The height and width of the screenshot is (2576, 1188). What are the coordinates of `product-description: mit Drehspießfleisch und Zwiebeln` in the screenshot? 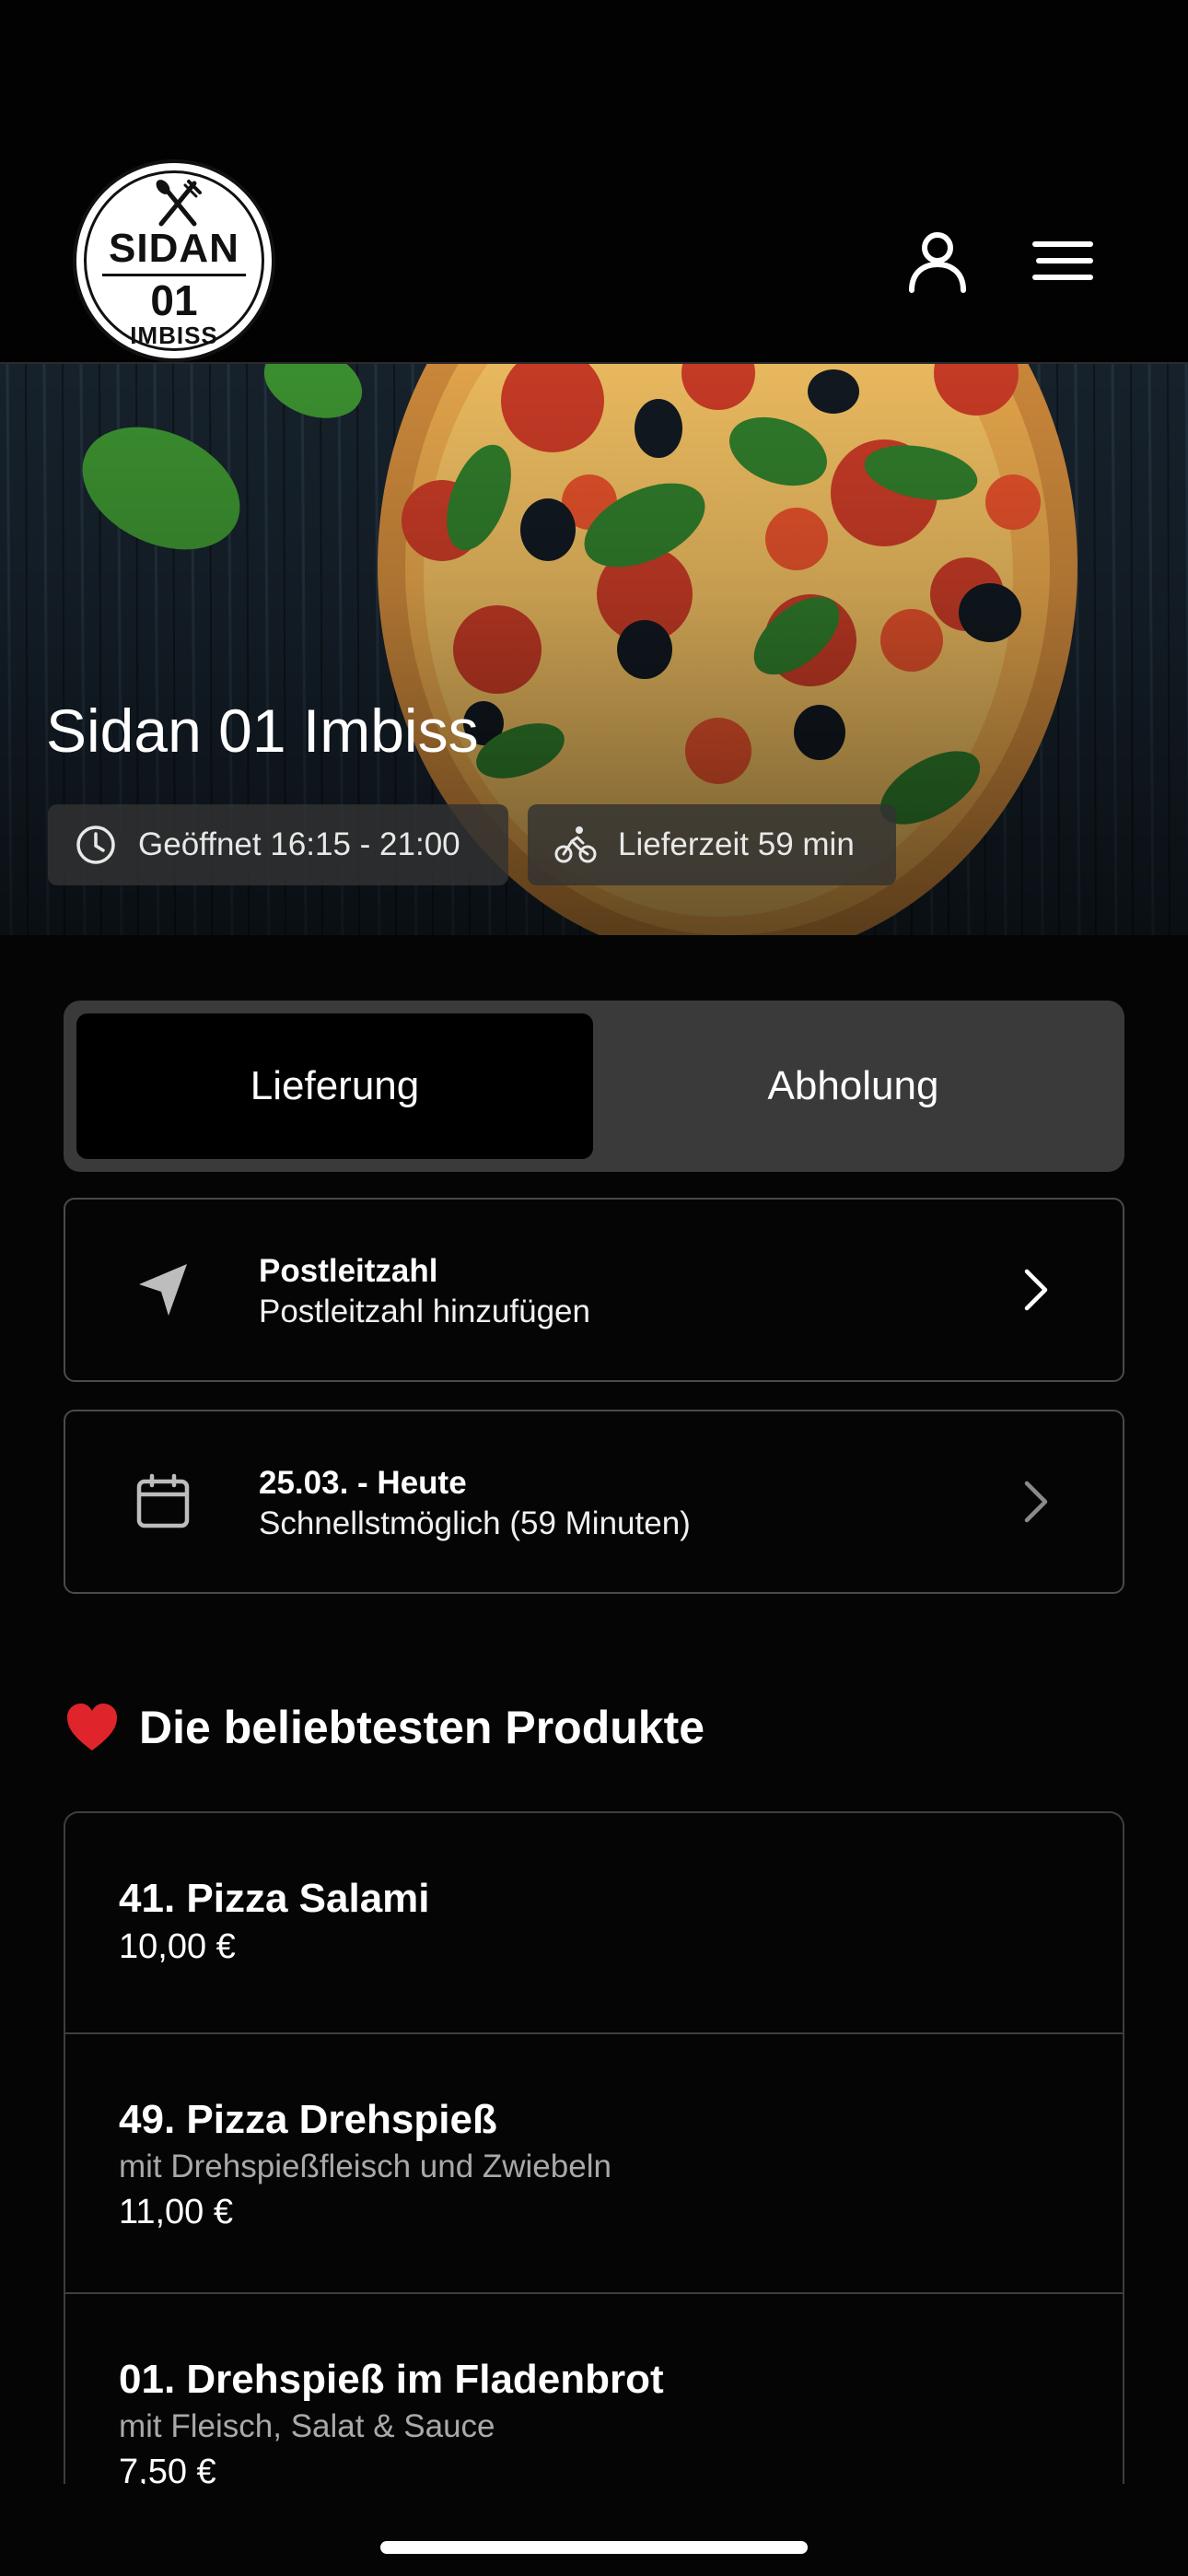 It's located at (365, 2166).